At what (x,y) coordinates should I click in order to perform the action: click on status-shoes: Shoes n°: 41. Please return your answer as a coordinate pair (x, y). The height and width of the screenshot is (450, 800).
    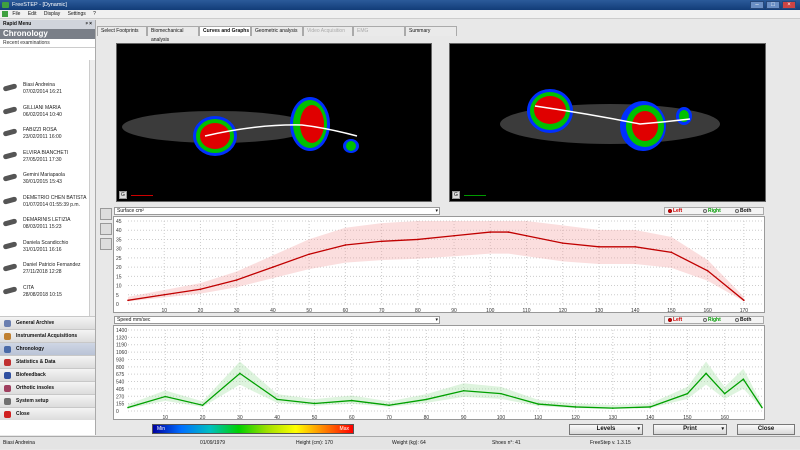
    Looking at the image, I should click on (506, 443).